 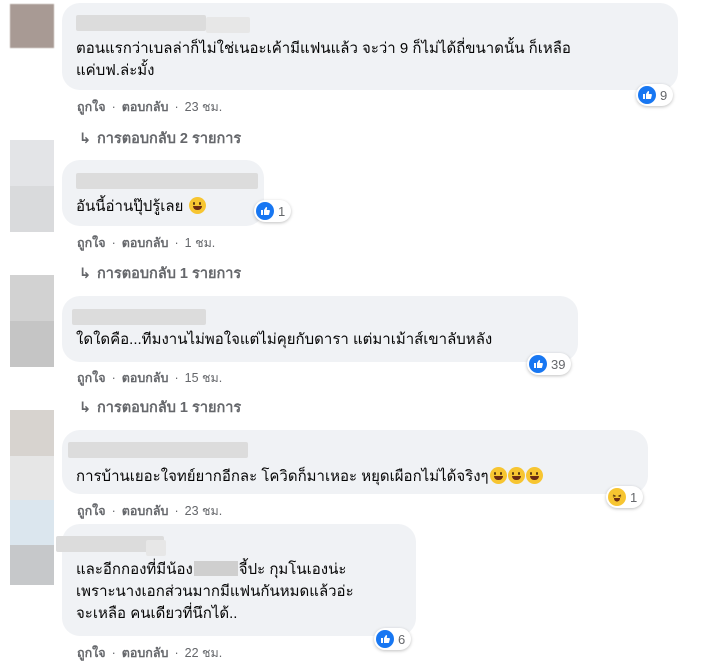 What do you see at coordinates (617, 497) in the screenshot?
I see `haha-icon` at bounding box center [617, 497].